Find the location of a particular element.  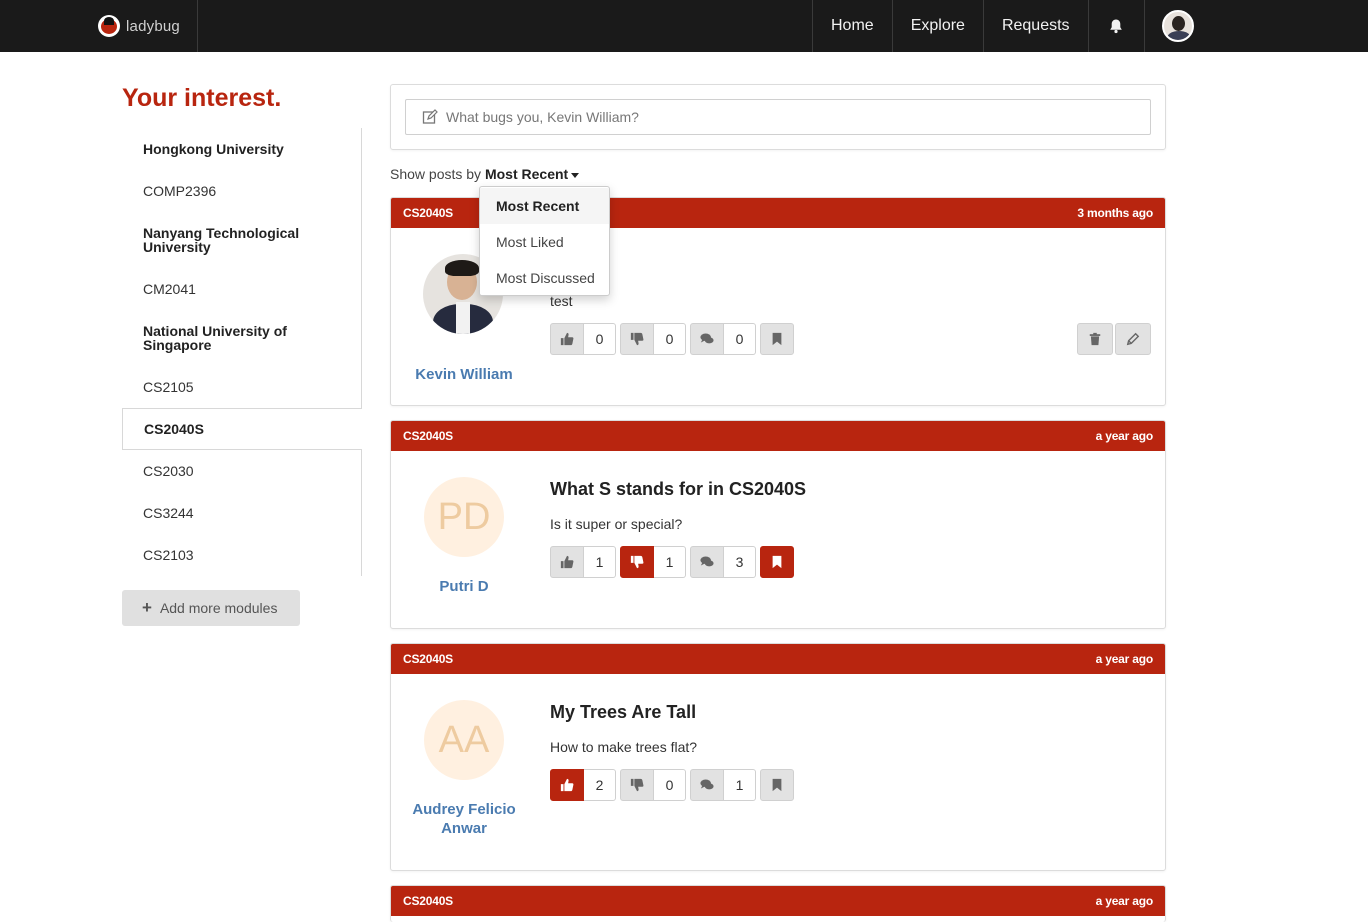

nav-home: Home is located at coordinates (852, 26).